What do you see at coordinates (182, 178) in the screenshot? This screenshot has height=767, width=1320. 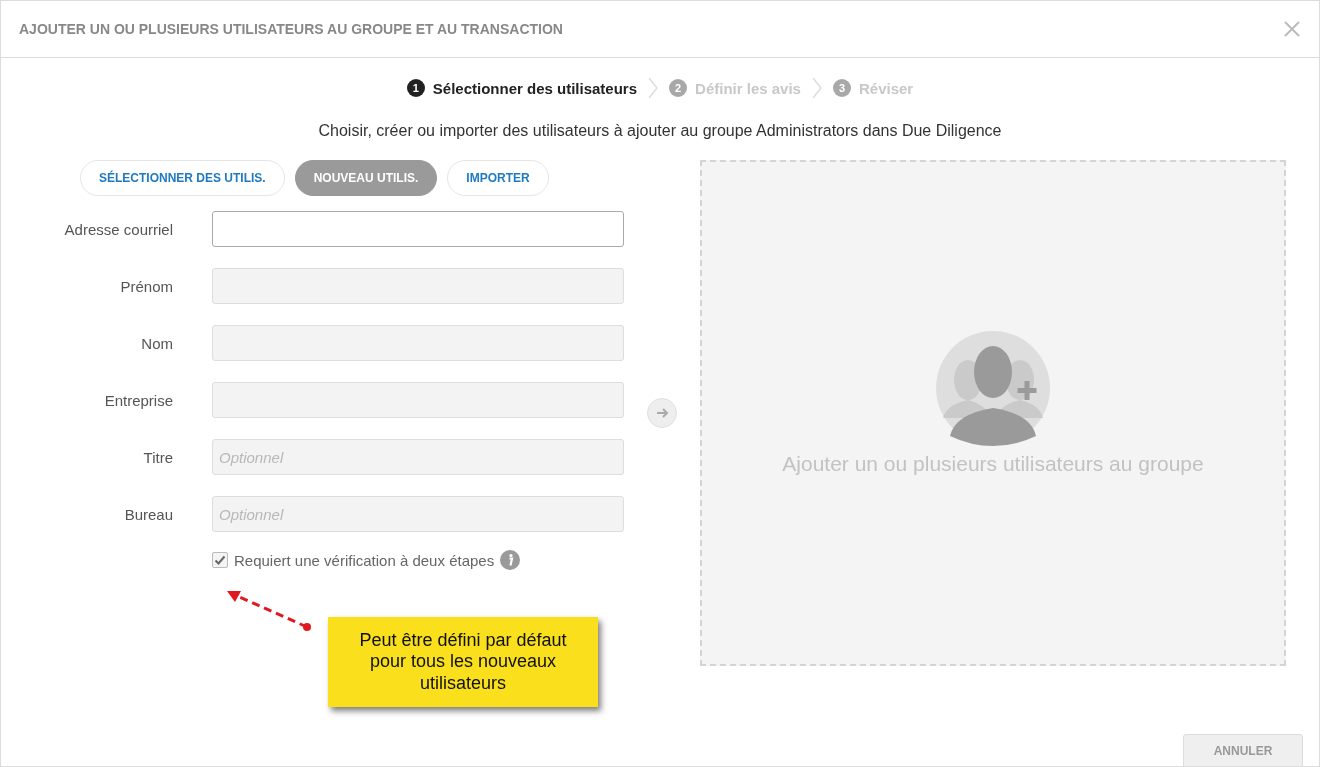 I see `mode-tab: SÉLECTIONNER DES UTILIS.` at bounding box center [182, 178].